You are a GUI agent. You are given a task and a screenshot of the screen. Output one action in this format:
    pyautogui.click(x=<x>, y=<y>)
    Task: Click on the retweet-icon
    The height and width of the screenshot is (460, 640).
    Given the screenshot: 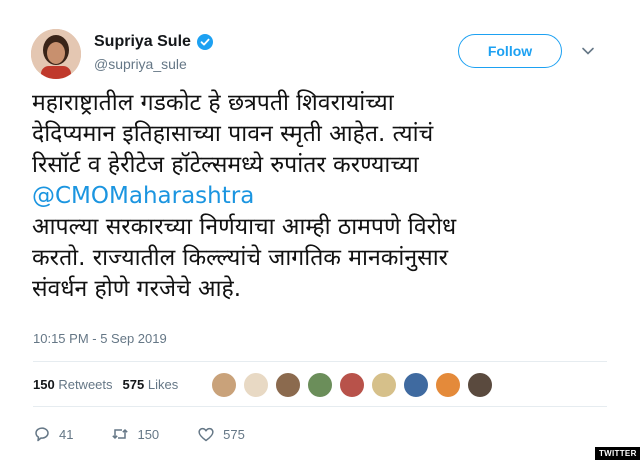 What is the action you would take?
    pyautogui.click(x=120, y=434)
    